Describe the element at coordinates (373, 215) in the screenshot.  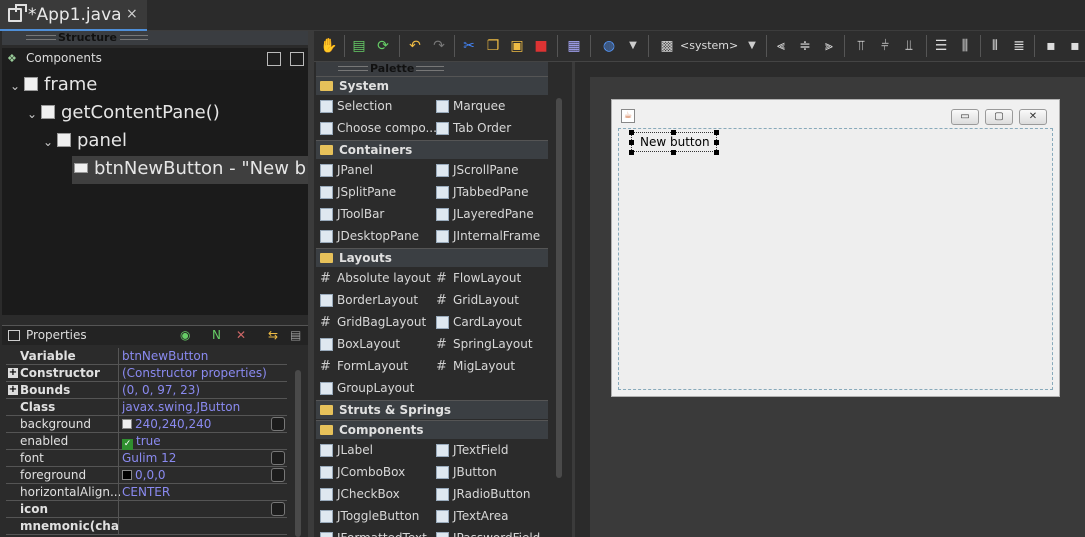
I see `palette-item: JToolBar` at that location.